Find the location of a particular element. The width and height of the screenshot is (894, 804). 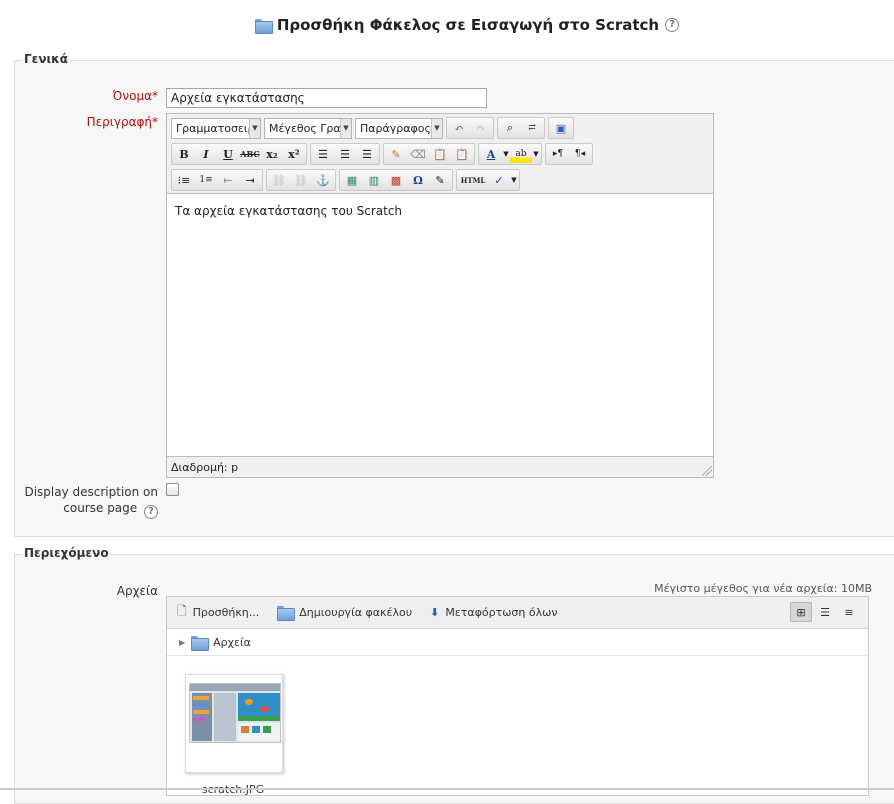

moodle-media-icon: ▩ is located at coordinates (396, 180).